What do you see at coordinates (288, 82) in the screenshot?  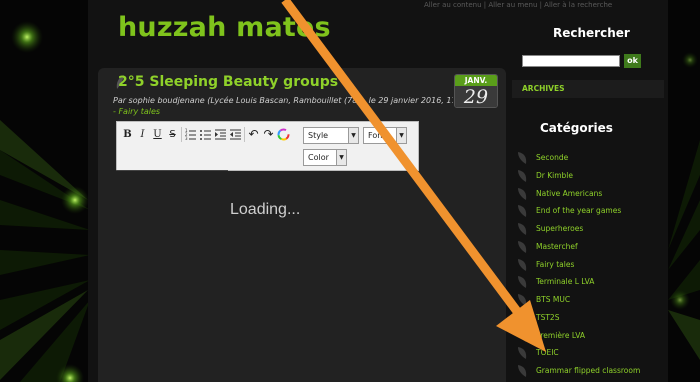 I see `post-title: 2°5 Sleeping Beauty groups` at bounding box center [288, 82].